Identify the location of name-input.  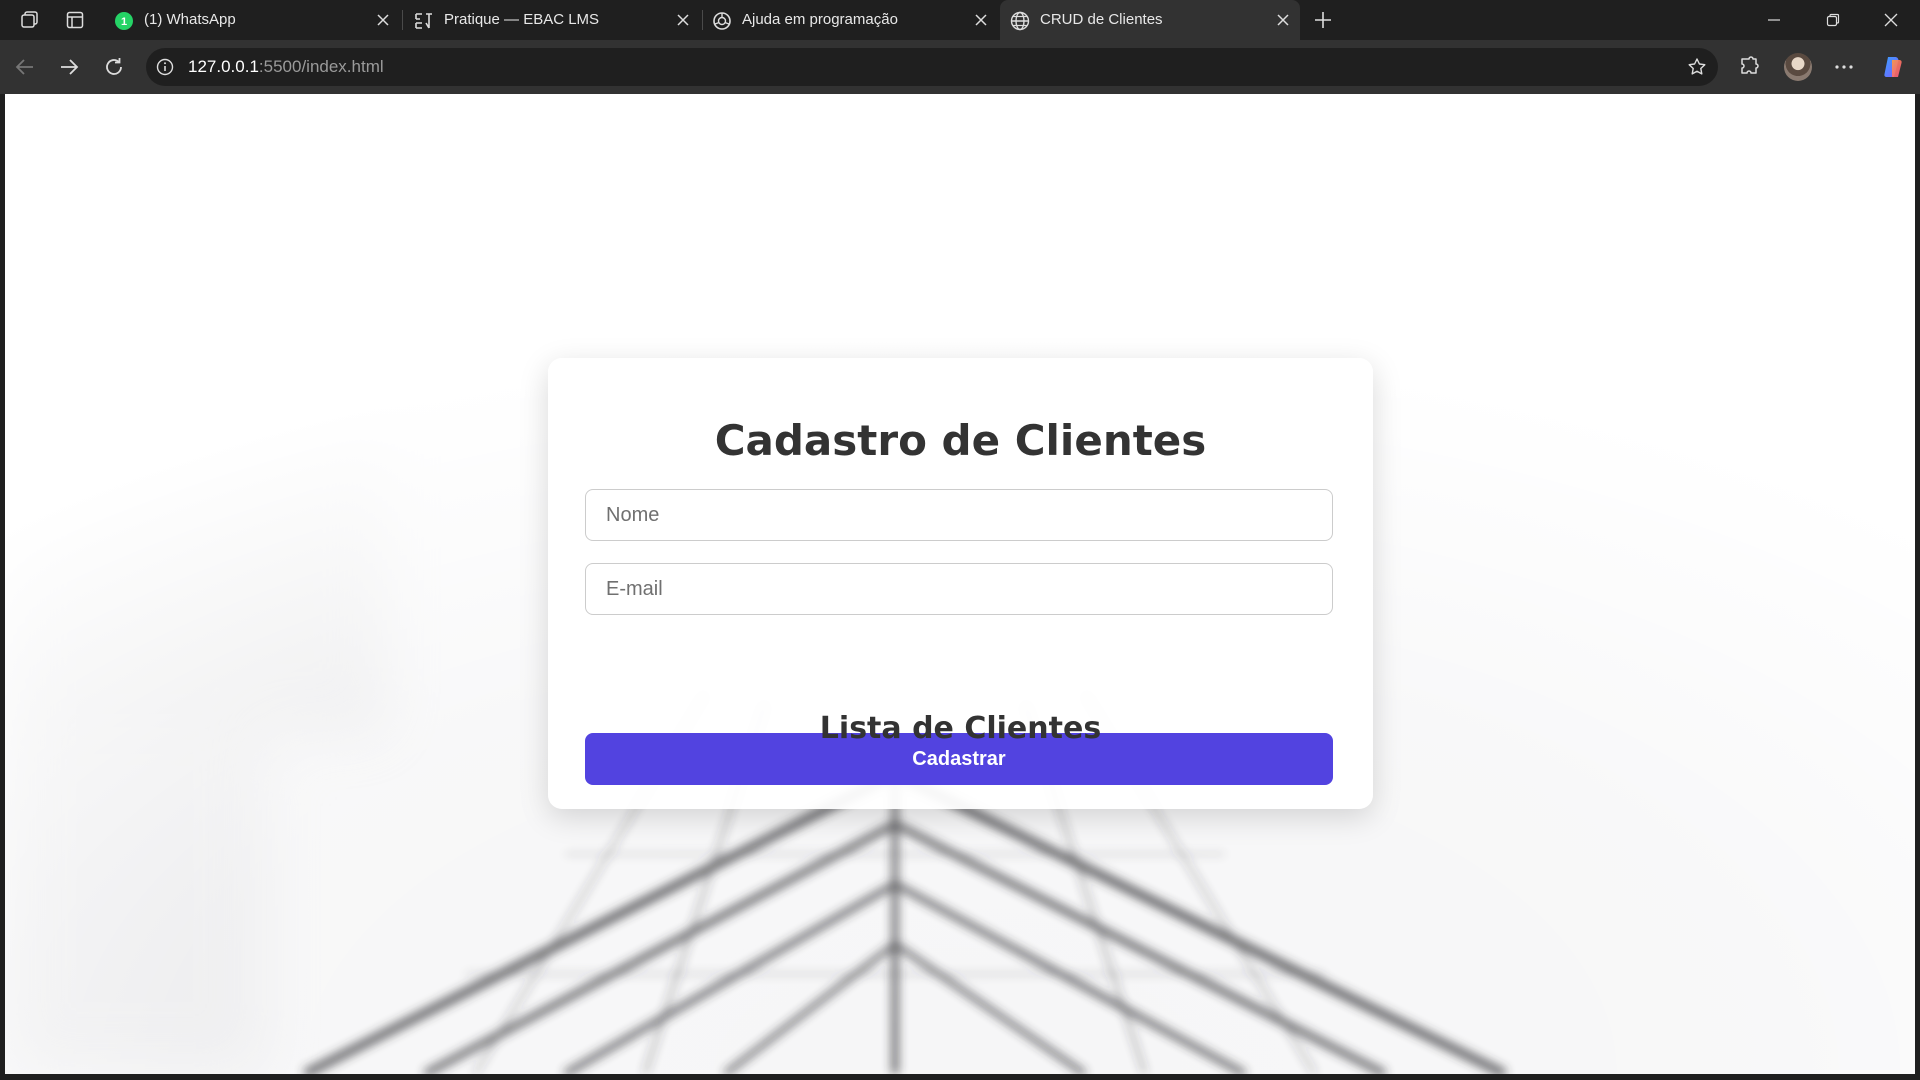
(959, 515).